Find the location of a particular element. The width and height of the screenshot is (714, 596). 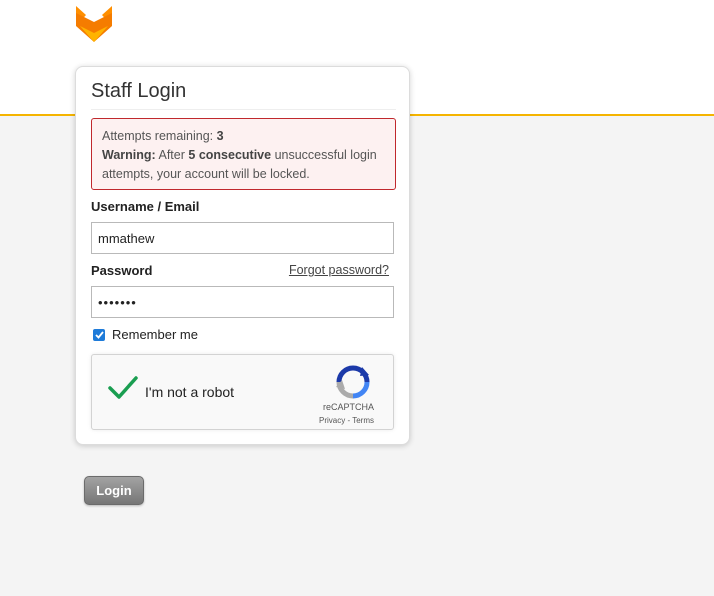

checkmark-icon is located at coordinates (99, 334).